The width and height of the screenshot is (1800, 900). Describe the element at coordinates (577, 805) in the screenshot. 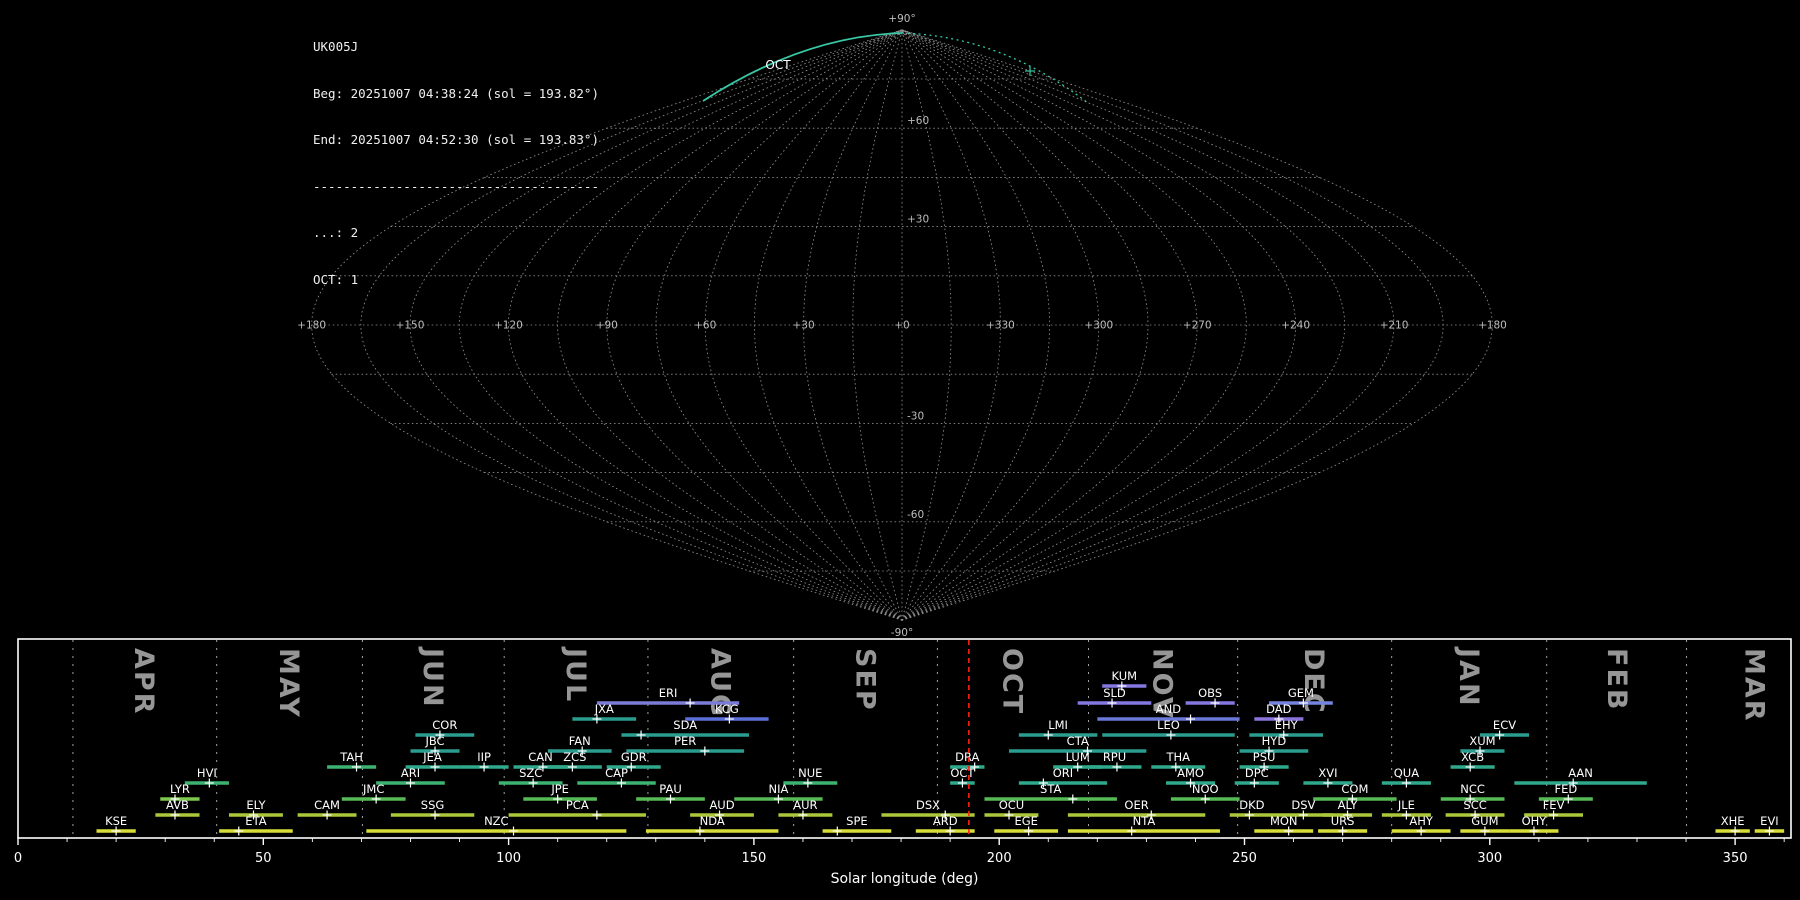

I see `shower-label: PCA` at that location.